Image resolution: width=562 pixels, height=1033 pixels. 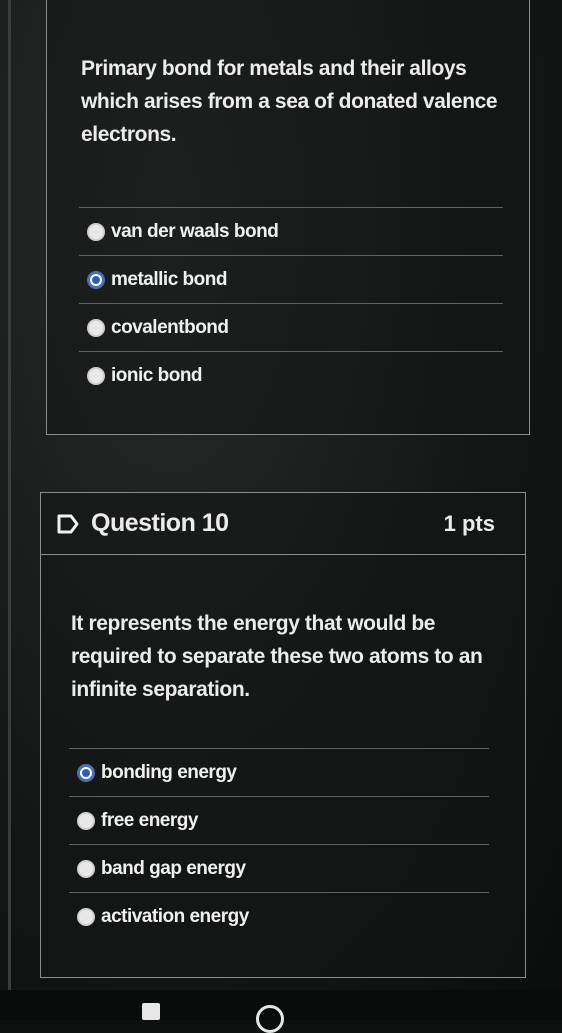 I want to click on question-9-option-0: van der waals bond, so click(x=291, y=231).